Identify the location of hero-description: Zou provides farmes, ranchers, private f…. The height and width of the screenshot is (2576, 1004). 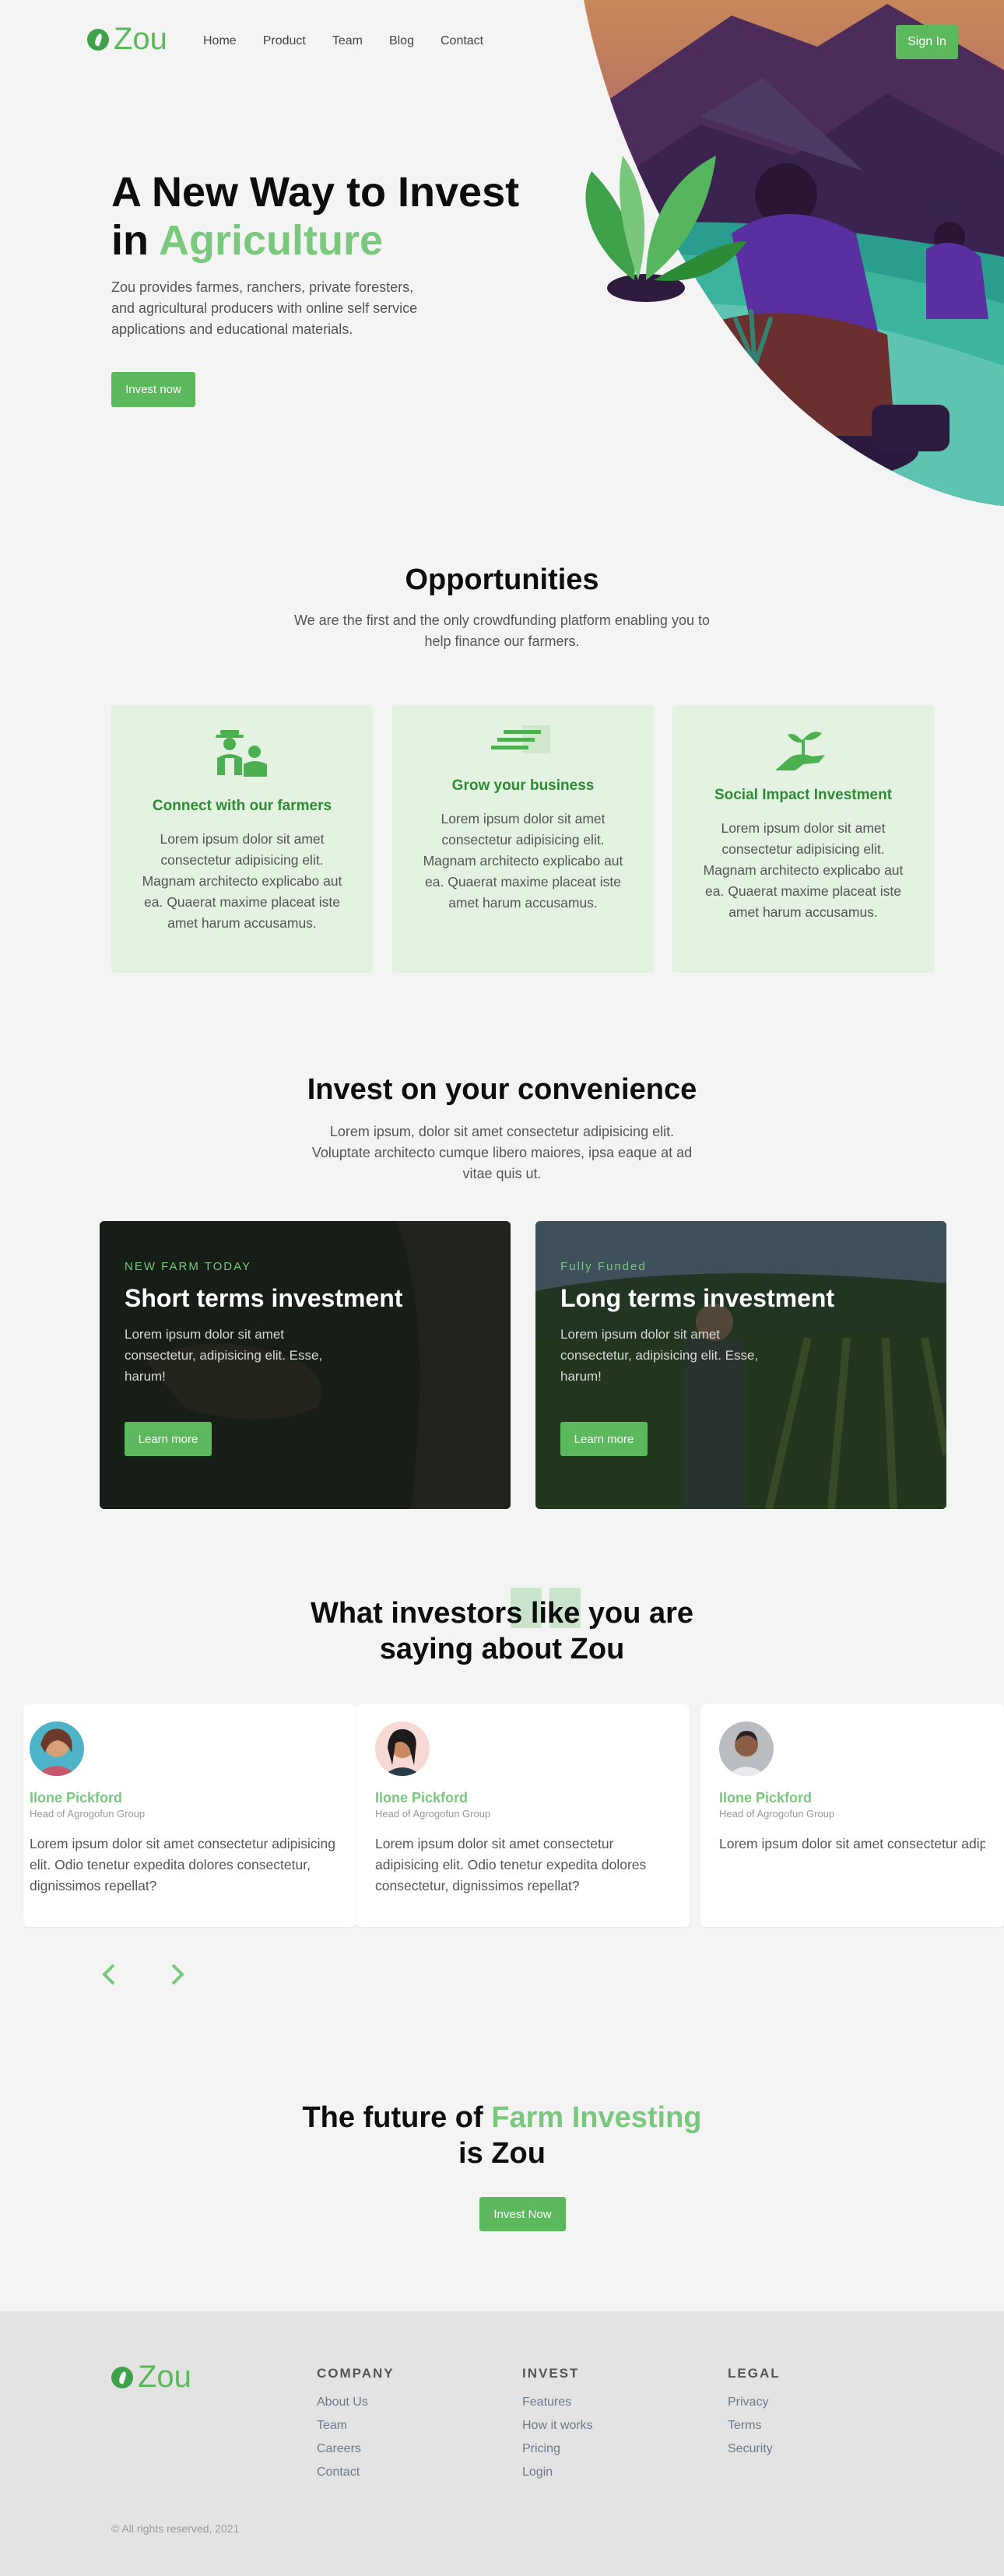
(264, 308).